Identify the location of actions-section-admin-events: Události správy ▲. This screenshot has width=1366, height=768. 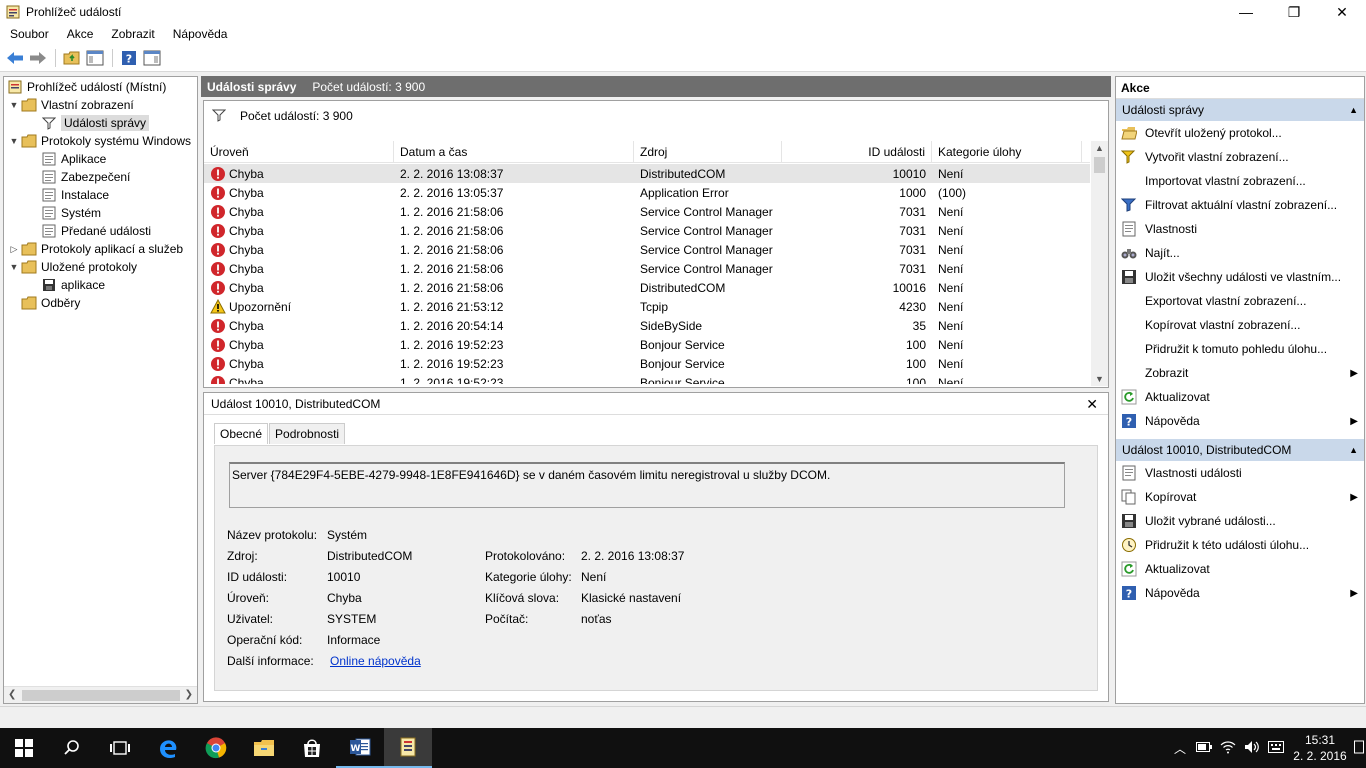
(1240, 110).